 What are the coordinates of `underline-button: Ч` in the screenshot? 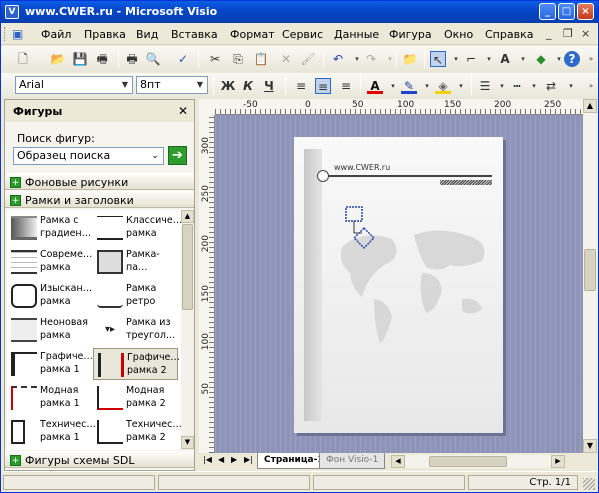 It's located at (269, 86).